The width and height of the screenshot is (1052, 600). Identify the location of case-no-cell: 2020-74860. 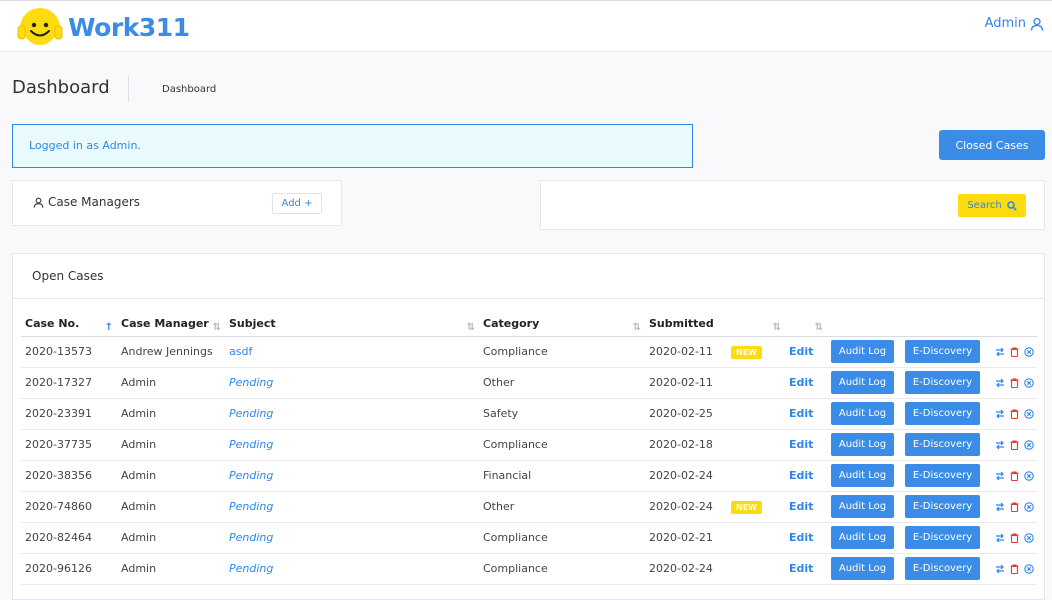
(69, 507).